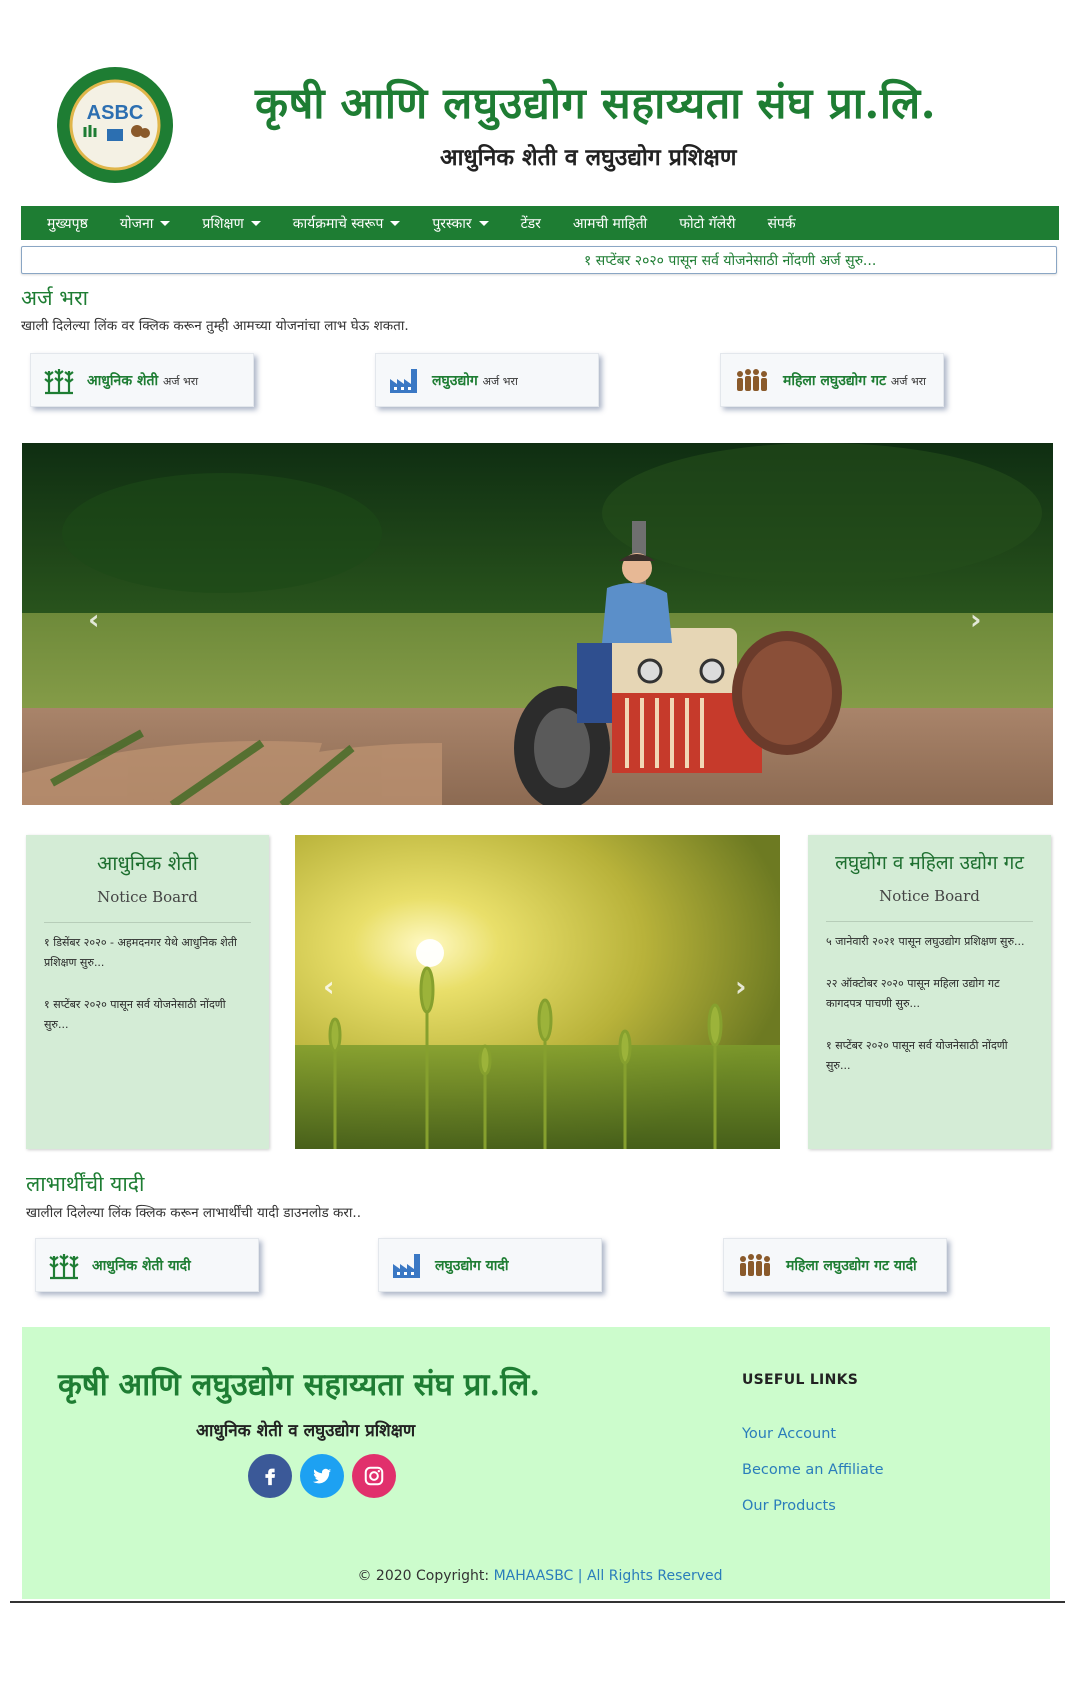 The image size is (1080, 1708). What do you see at coordinates (608, 1576) in the screenshot?
I see `copyright-link: MAHAASBC | All Rights Reserved` at bounding box center [608, 1576].